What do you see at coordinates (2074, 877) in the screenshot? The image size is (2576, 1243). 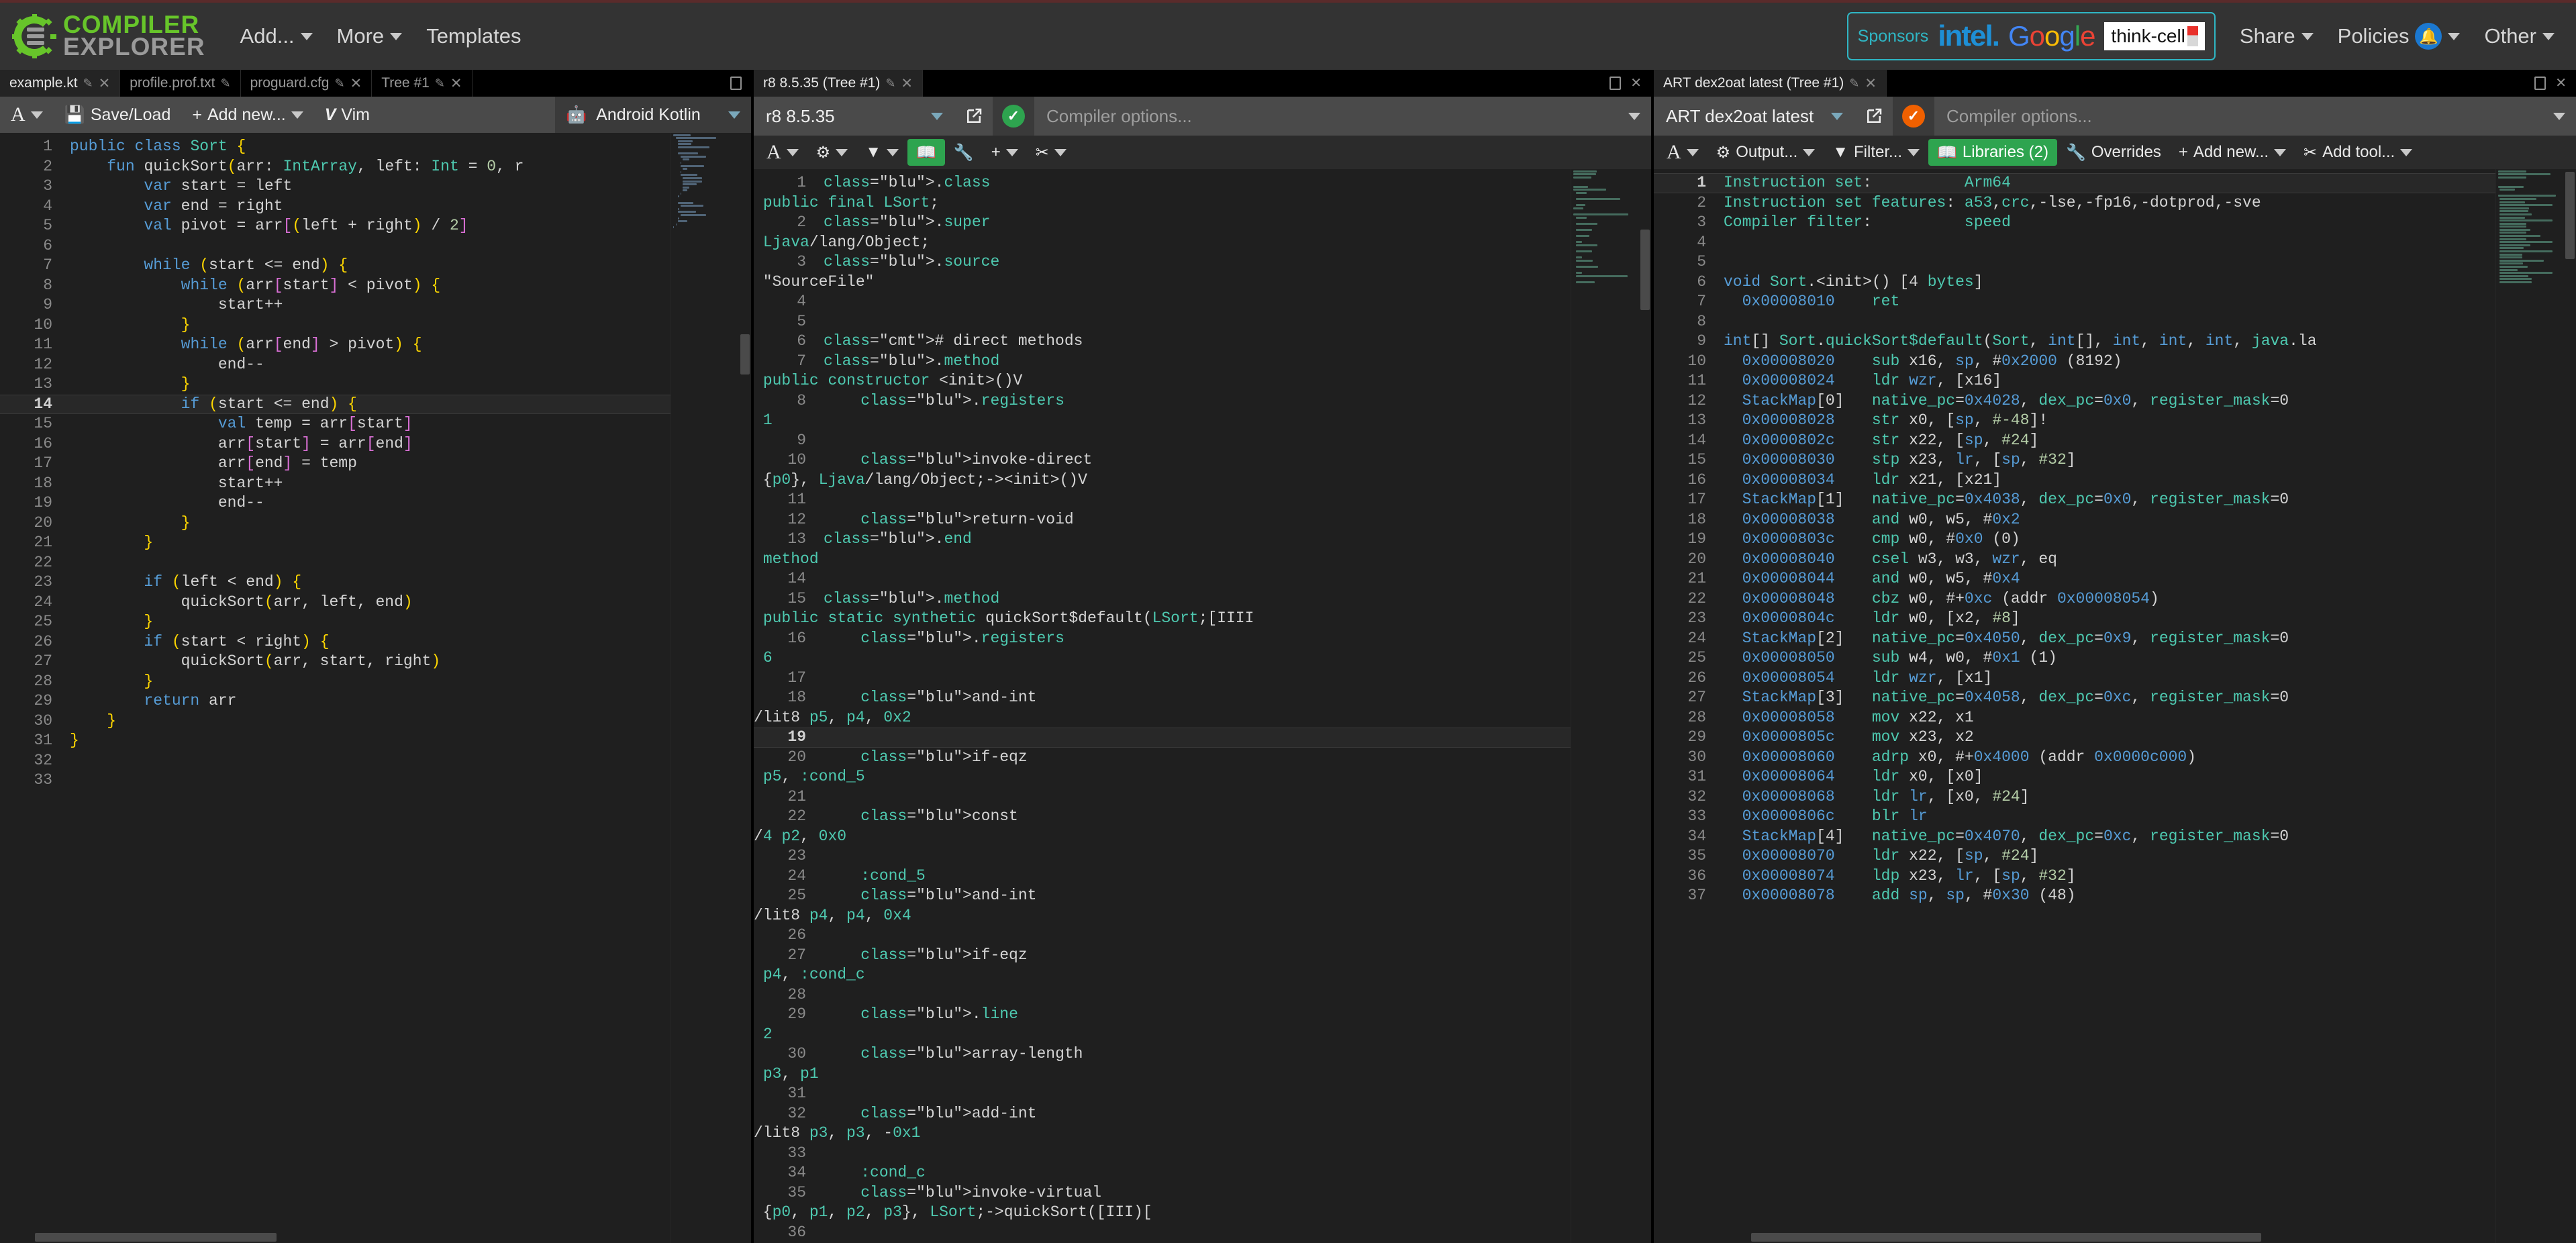 I see `code-line: 36 0x00008074 ldp x23, lr, [sp, #32]` at bounding box center [2074, 877].